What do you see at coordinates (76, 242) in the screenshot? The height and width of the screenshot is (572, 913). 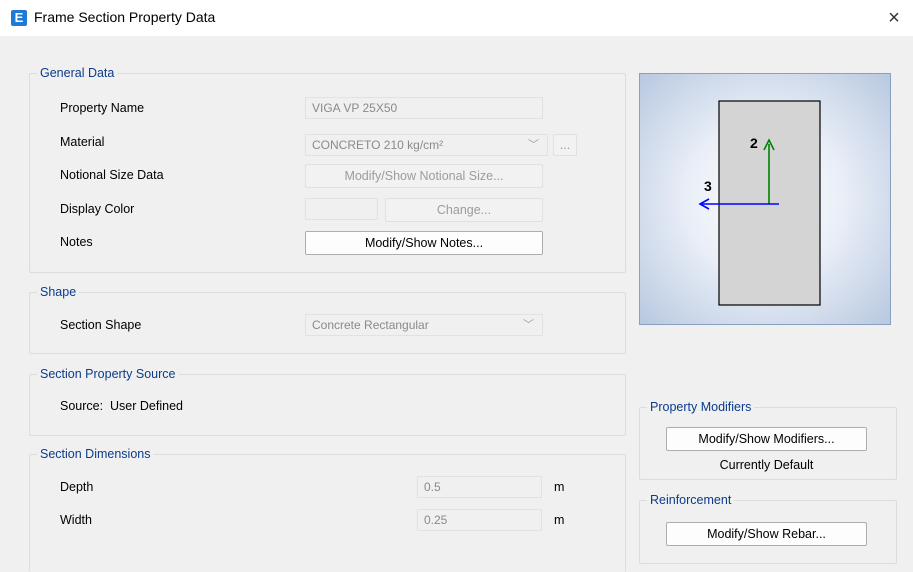 I see `notes-label: Notes` at bounding box center [76, 242].